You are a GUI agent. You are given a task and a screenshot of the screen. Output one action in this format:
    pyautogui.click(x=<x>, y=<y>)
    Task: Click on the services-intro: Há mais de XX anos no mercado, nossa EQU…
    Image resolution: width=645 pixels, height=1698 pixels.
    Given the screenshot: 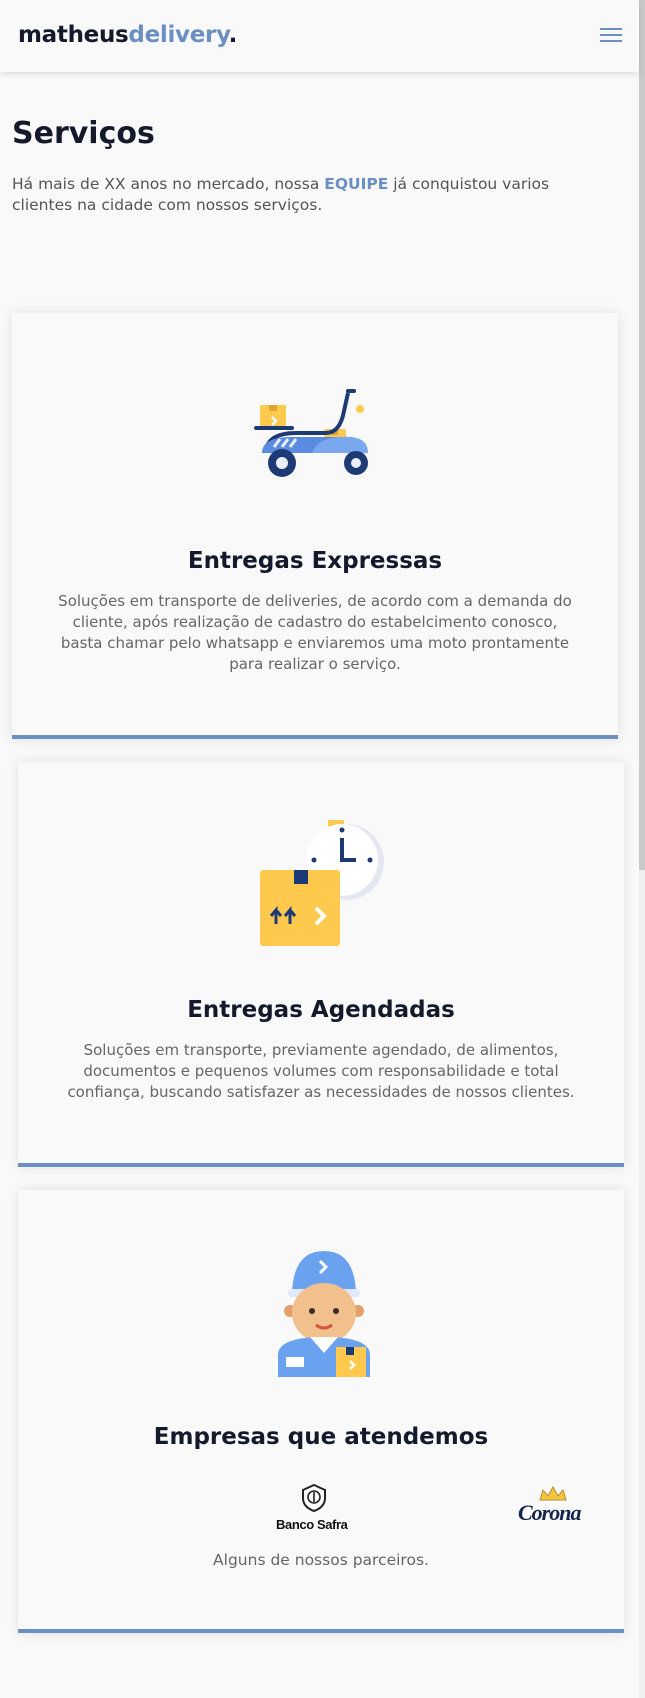 What is the action you would take?
    pyautogui.click(x=312, y=195)
    